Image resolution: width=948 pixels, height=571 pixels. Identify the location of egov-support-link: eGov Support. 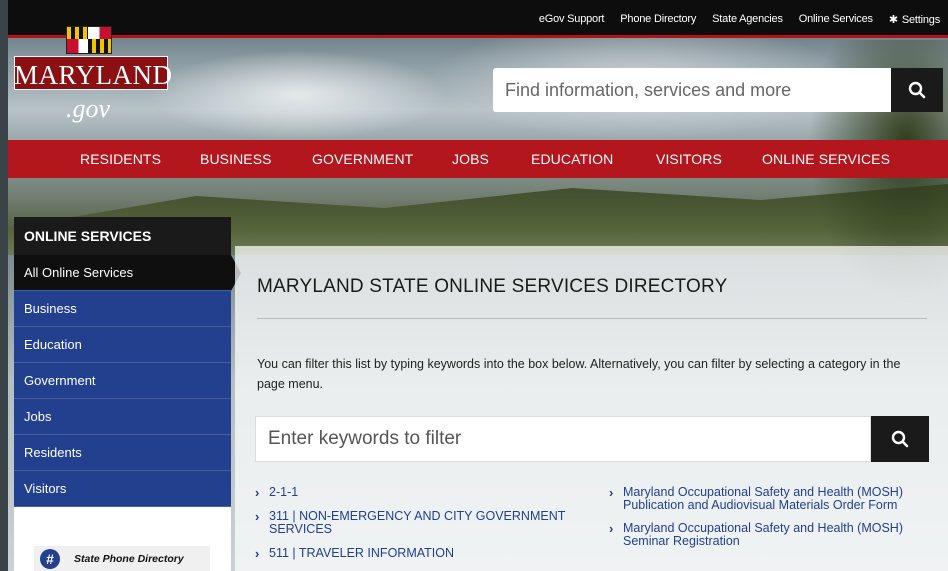
(571, 19).